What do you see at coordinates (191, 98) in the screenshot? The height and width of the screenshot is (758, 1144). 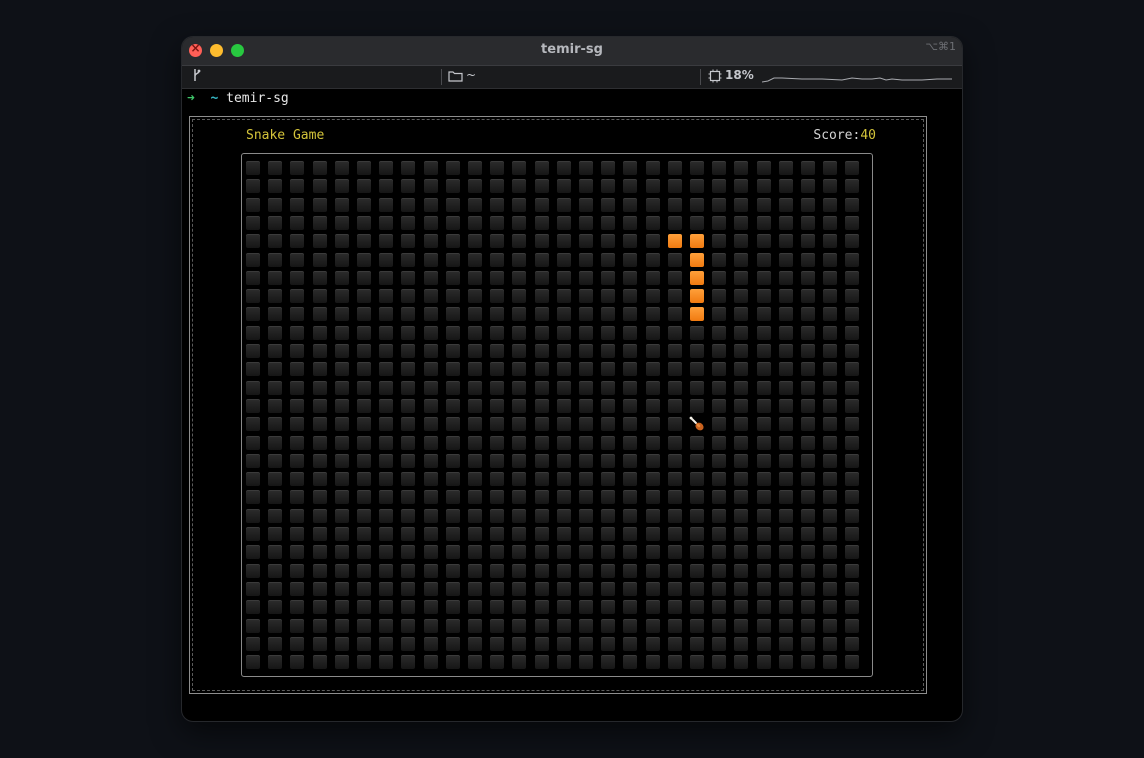 I see `prompt-arrow: ➜` at bounding box center [191, 98].